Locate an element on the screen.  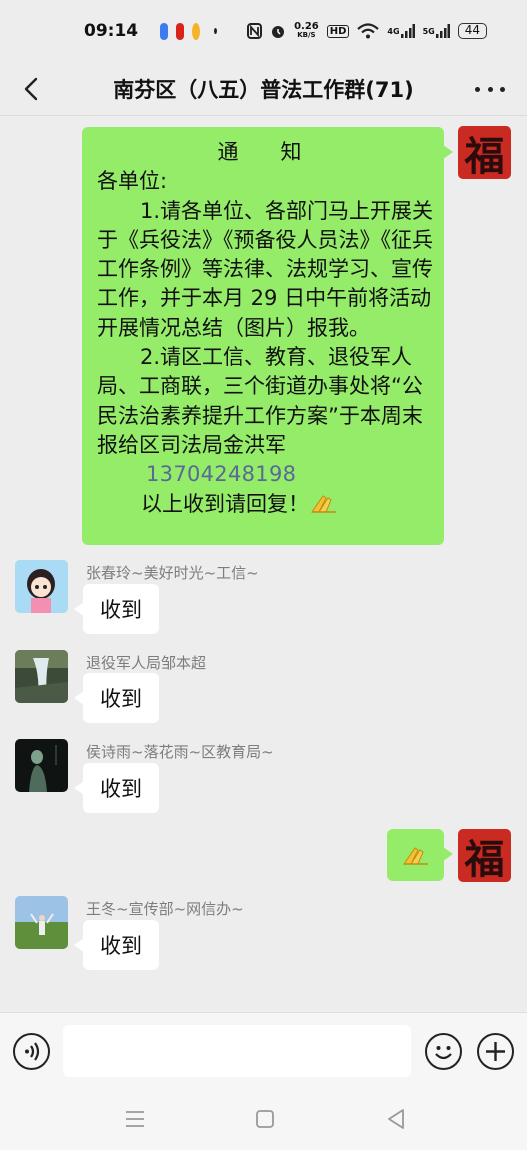
status-time: 09:14 is located at coordinates (111, 31).